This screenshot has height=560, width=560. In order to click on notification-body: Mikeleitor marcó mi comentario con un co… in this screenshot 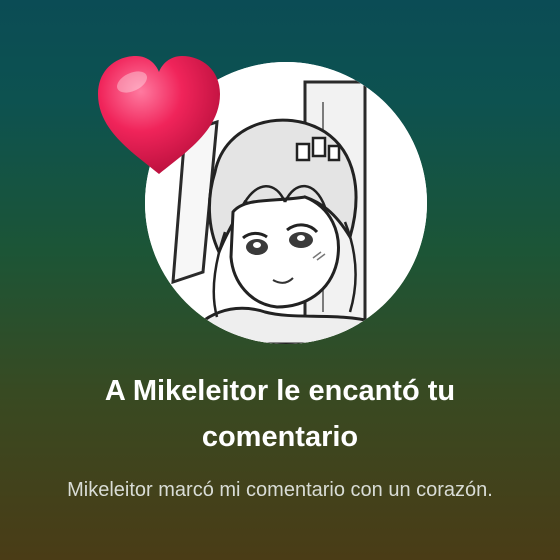, I will do `click(280, 490)`.